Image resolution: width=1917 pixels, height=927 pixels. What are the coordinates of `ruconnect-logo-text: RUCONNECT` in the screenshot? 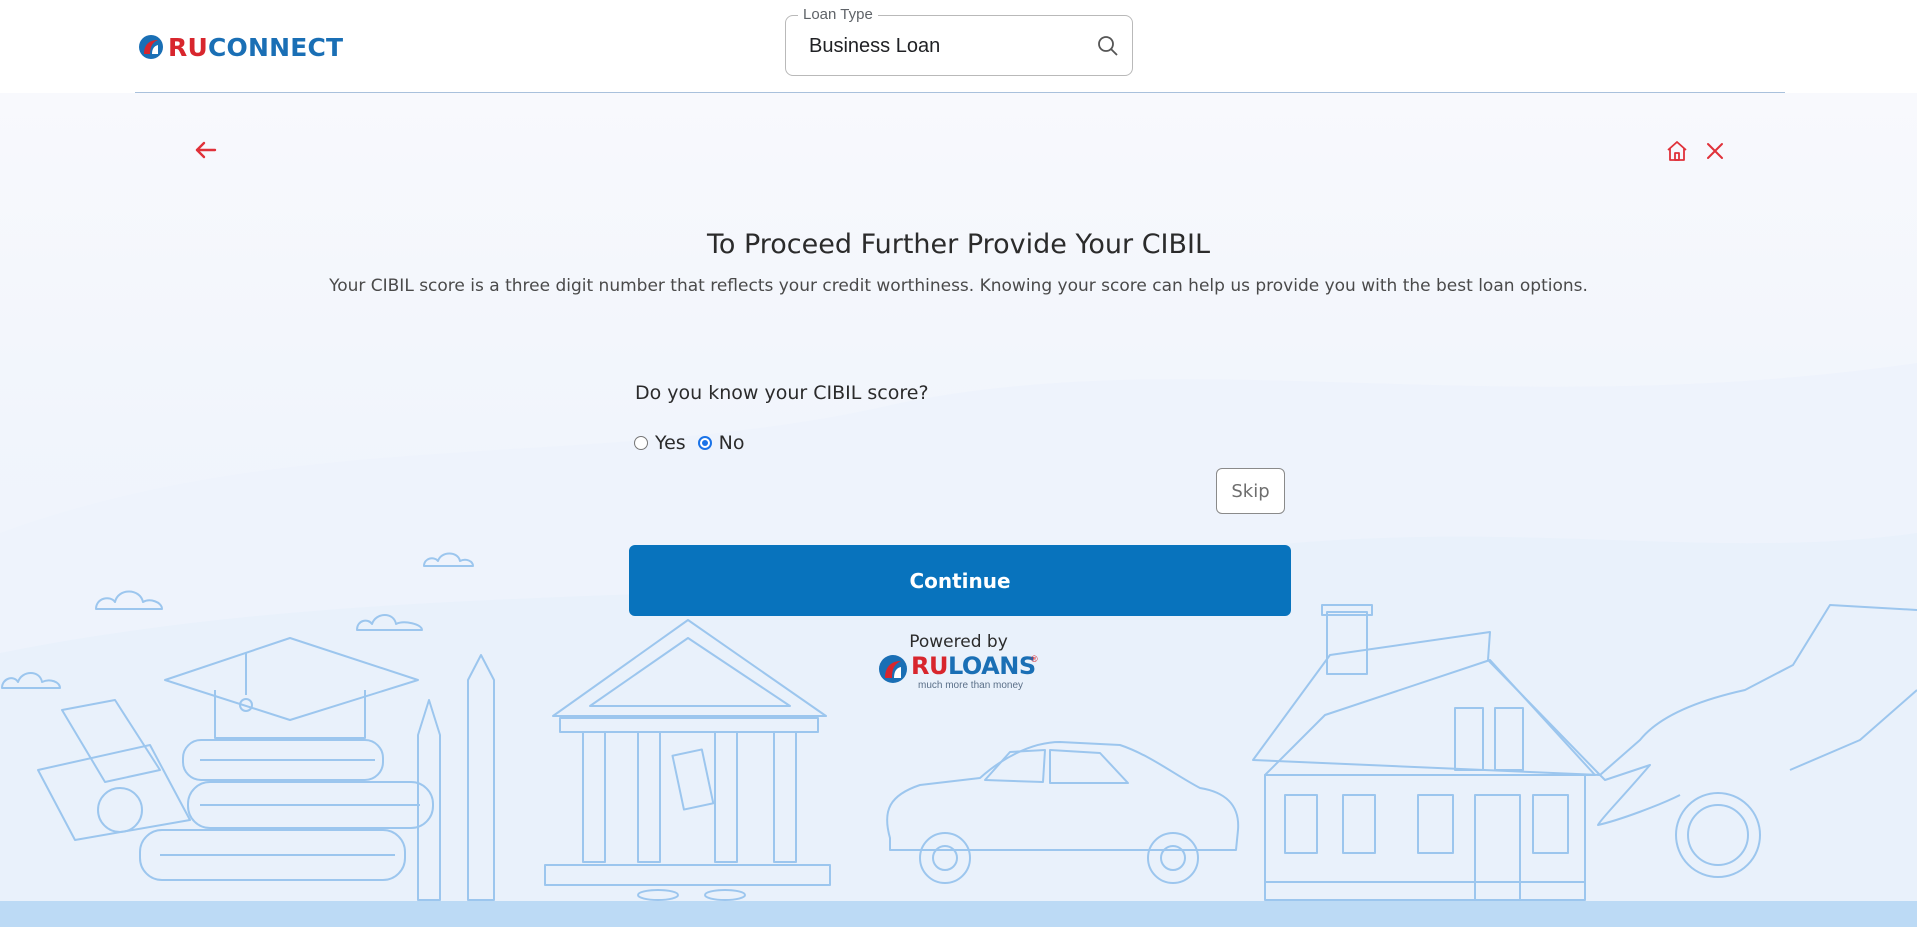 It's located at (256, 47).